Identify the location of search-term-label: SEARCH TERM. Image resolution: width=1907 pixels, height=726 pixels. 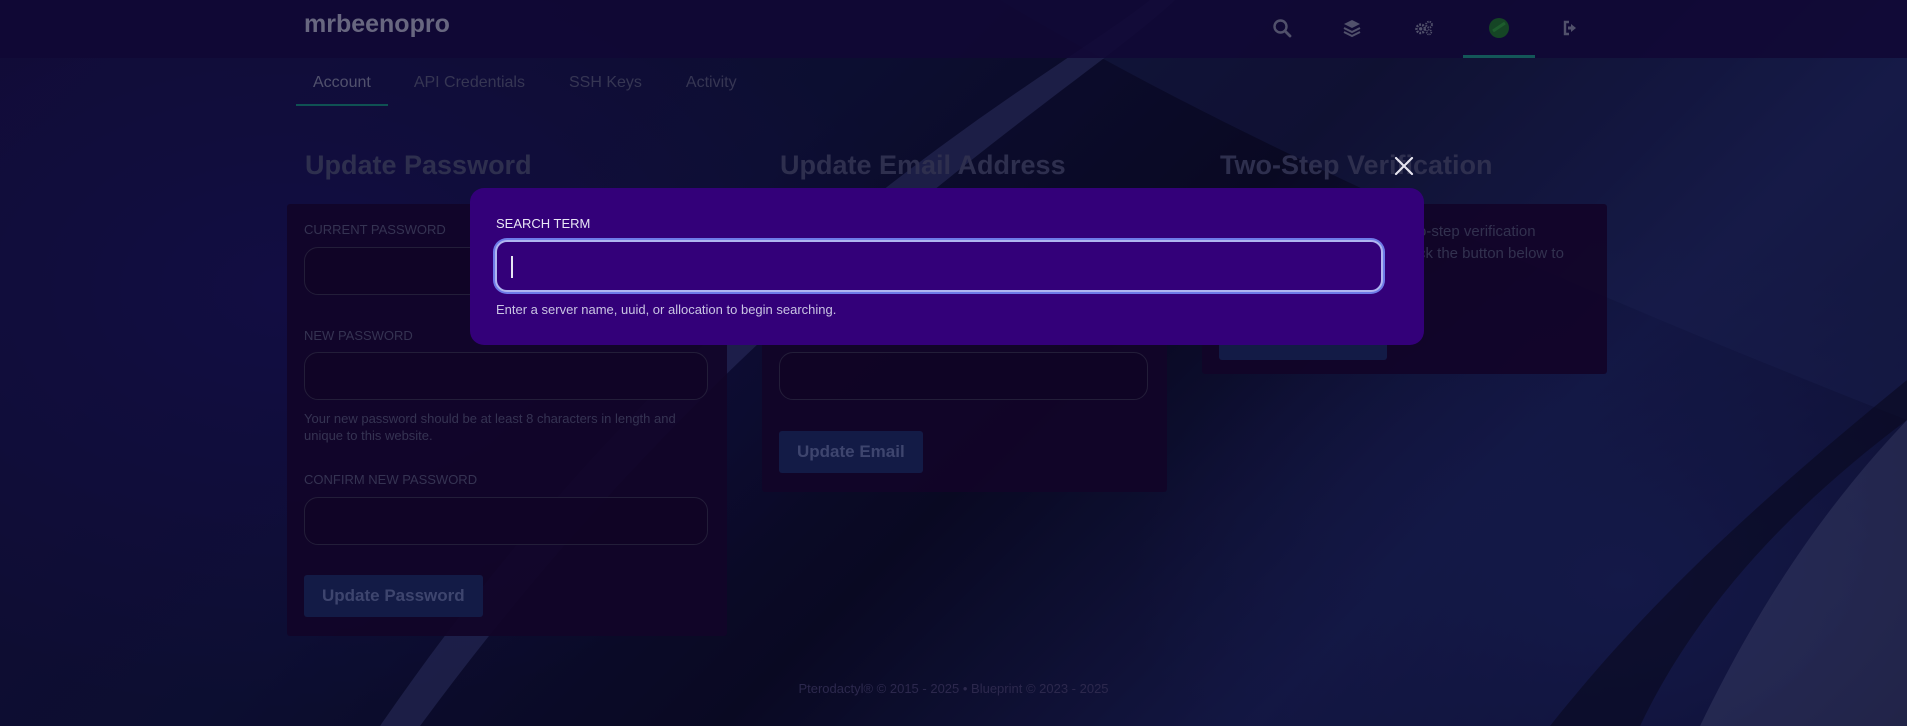
(543, 223).